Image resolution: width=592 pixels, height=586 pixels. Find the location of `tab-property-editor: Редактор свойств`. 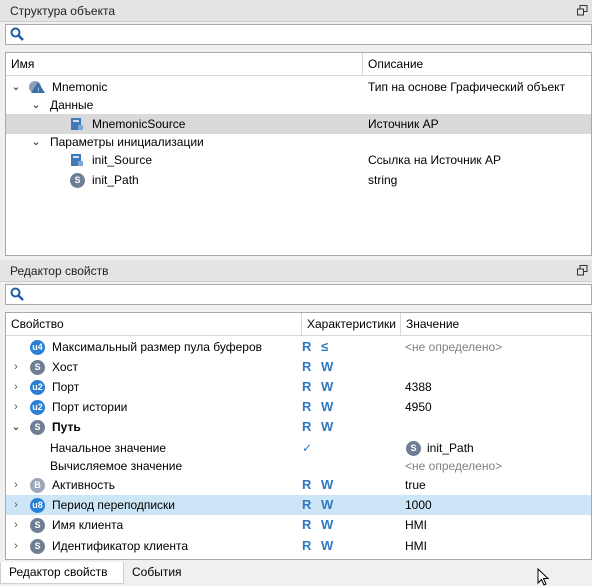

tab-property-editor: Редактор свойств is located at coordinates (62, 573).